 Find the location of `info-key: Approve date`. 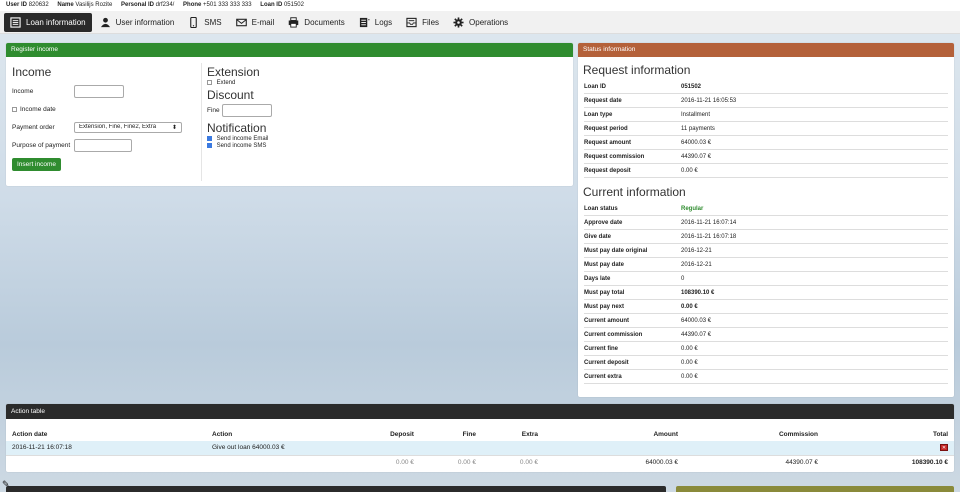

info-key: Approve date is located at coordinates (603, 222).